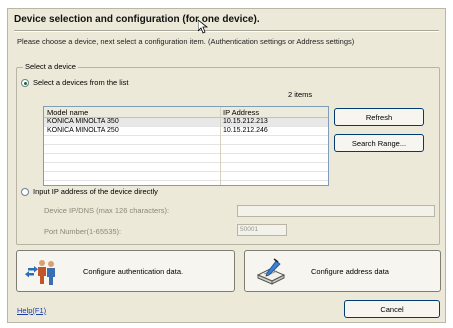 The height and width of the screenshot is (328, 453). I want to click on column-header-ip: IP Address, so click(241, 112).